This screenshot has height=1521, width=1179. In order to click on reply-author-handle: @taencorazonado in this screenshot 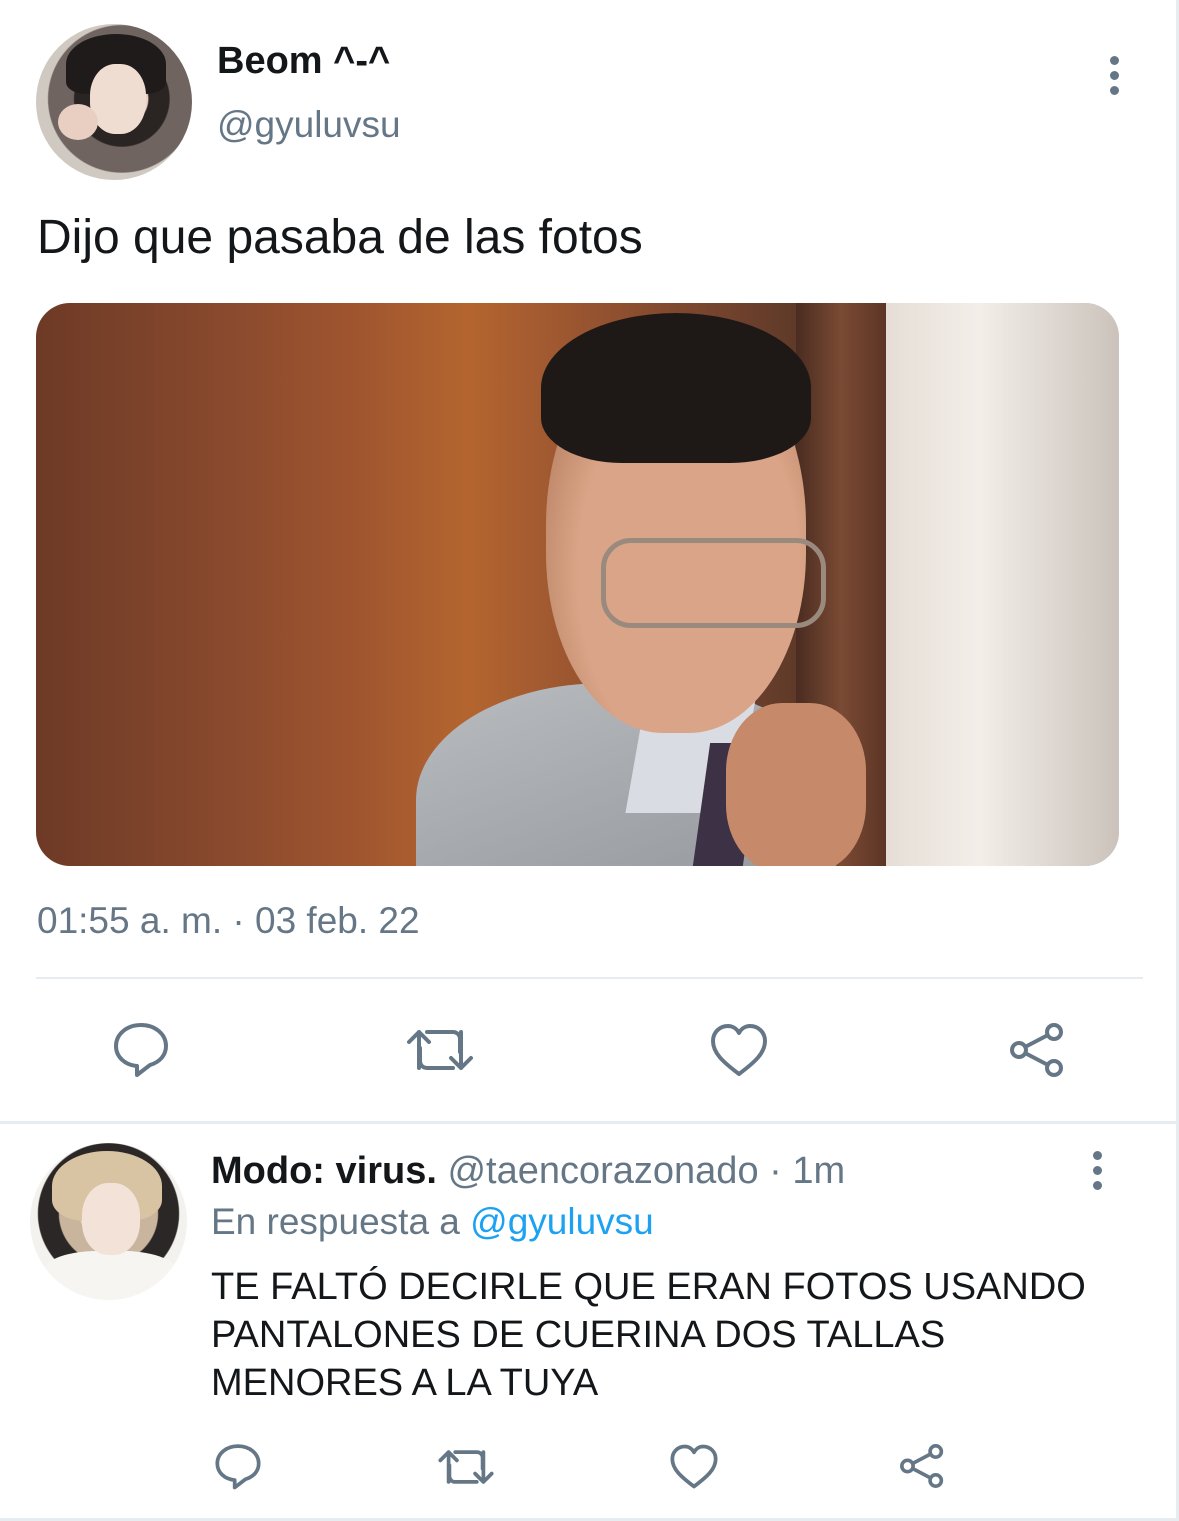, I will do `click(602, 1171)`.